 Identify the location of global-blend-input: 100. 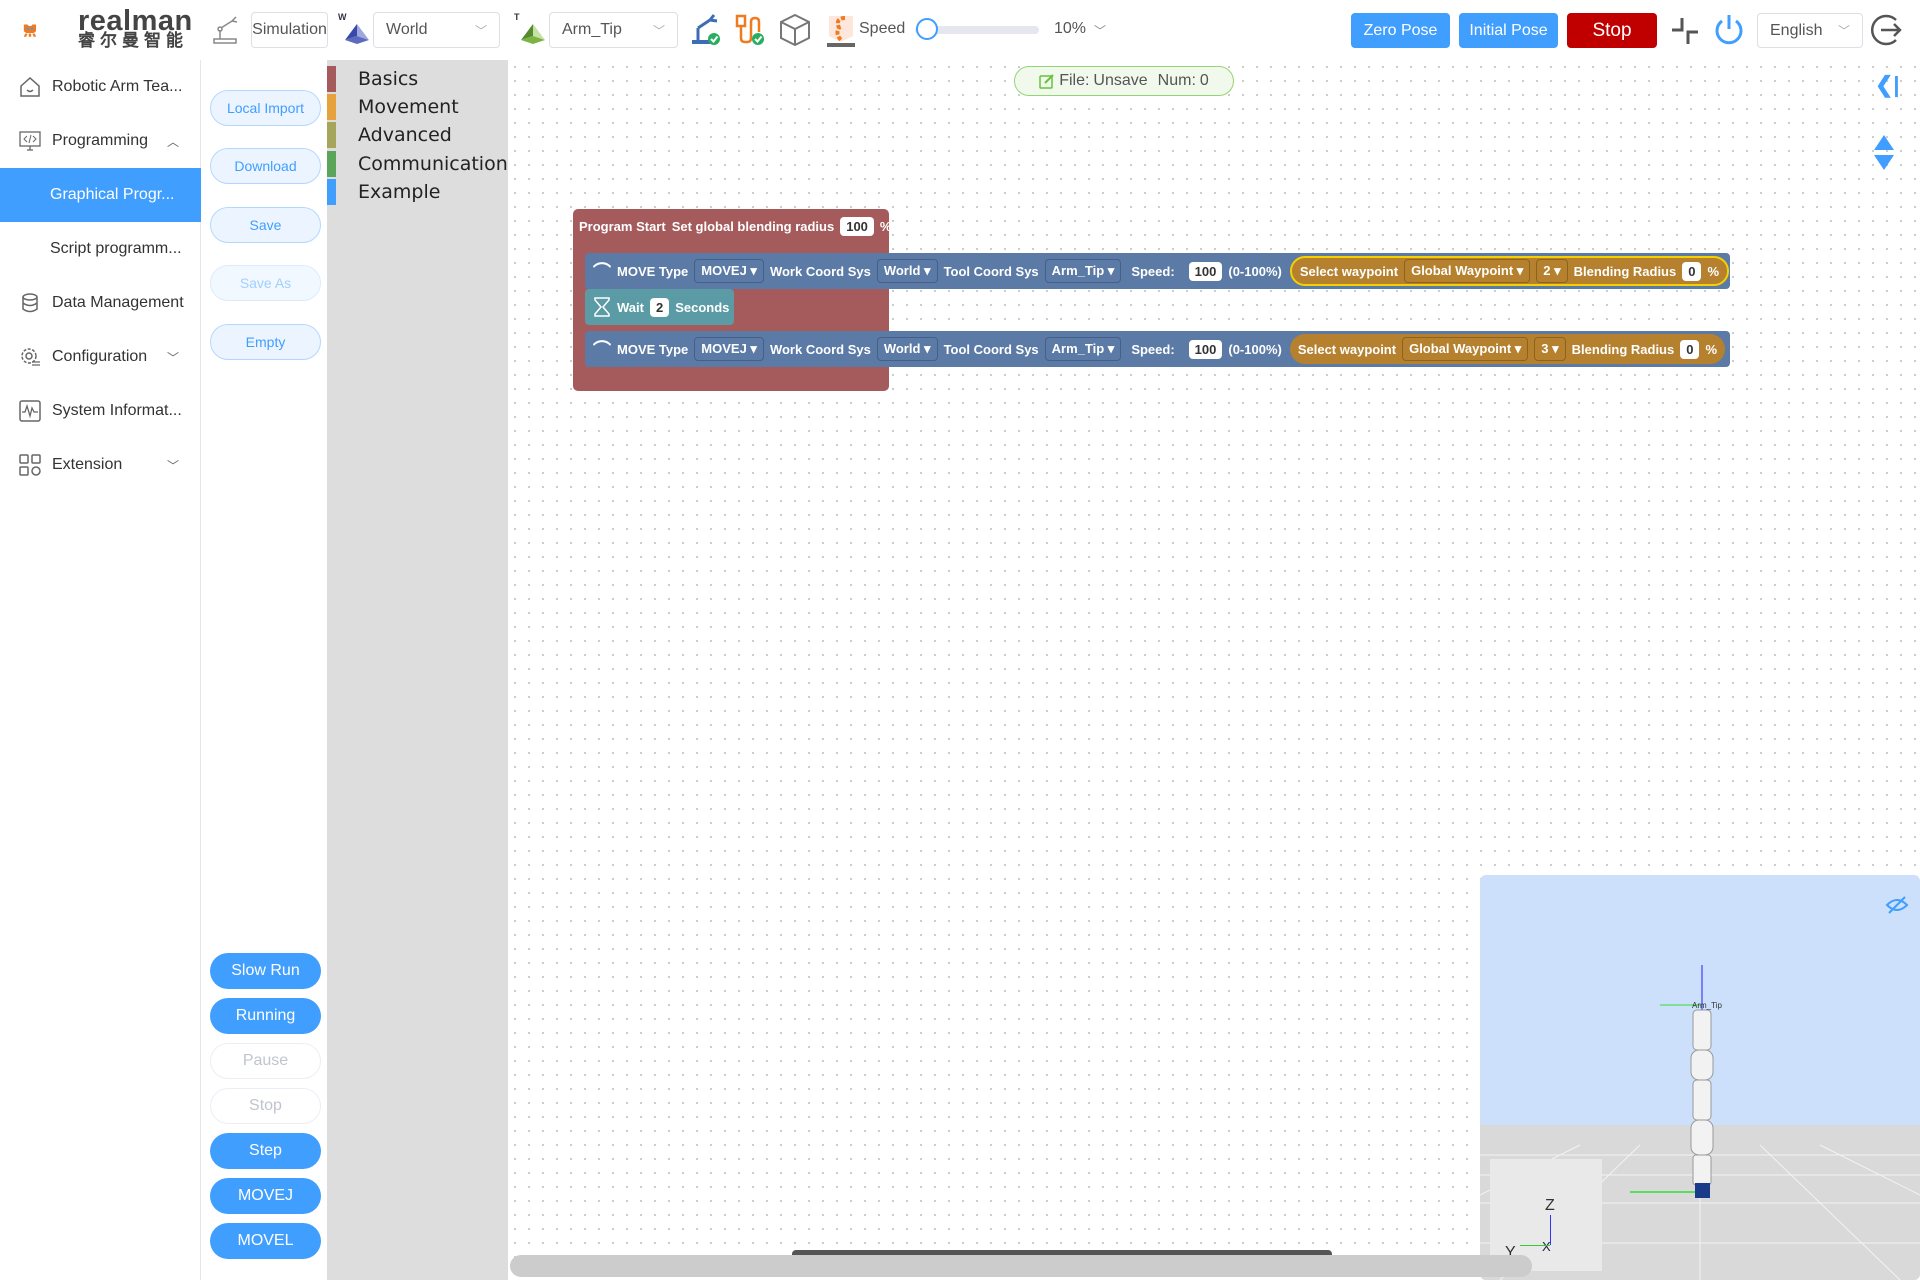
(857, 226).